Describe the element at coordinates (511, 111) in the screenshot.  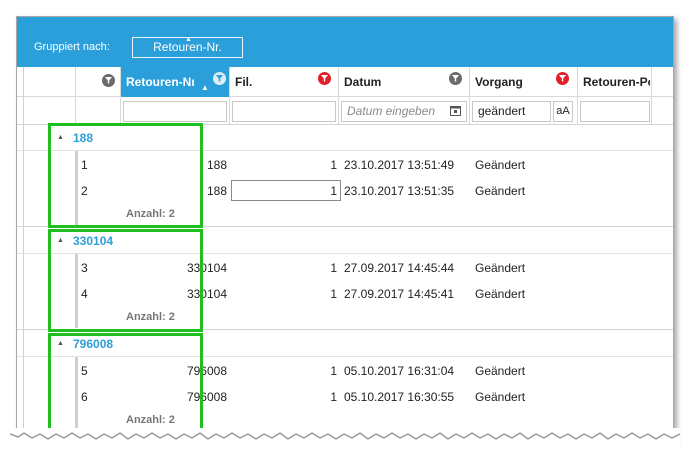
I see `filter-input-vorgang: geändert` at that location.